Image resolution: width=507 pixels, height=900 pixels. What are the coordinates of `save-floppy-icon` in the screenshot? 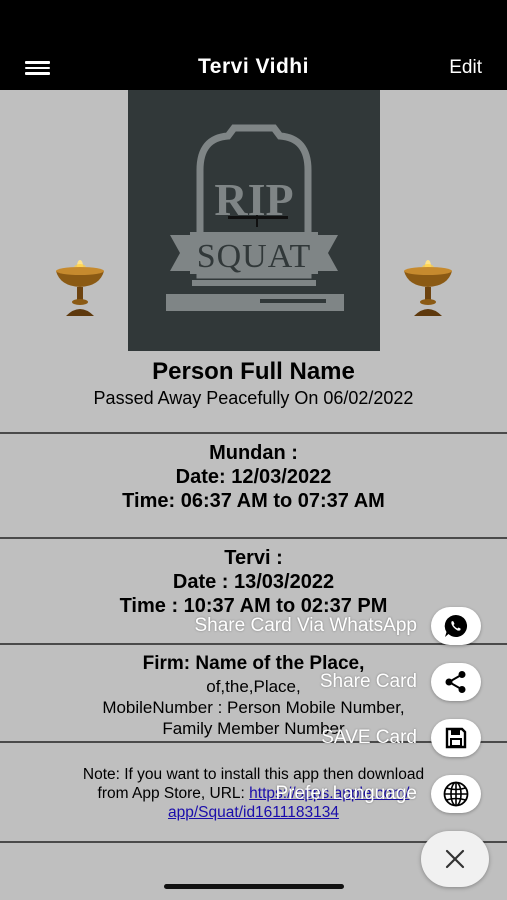 It's located at (456, 738).